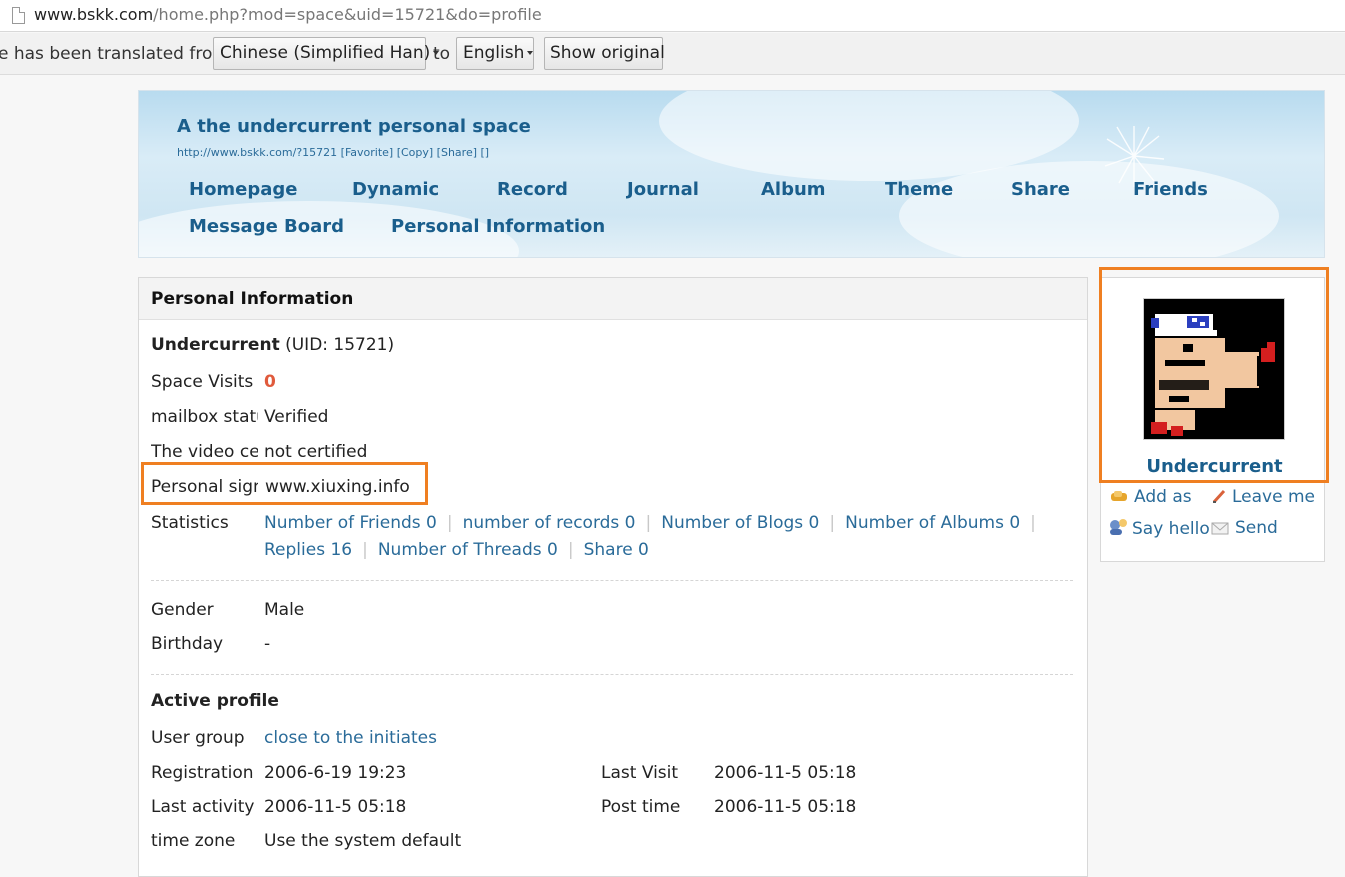 The image size is (1345, 877). Describe the element at coordinates (785, 773) in the screenshot. I see `last-visit-value: 2006-11-5 05:18` at that location.